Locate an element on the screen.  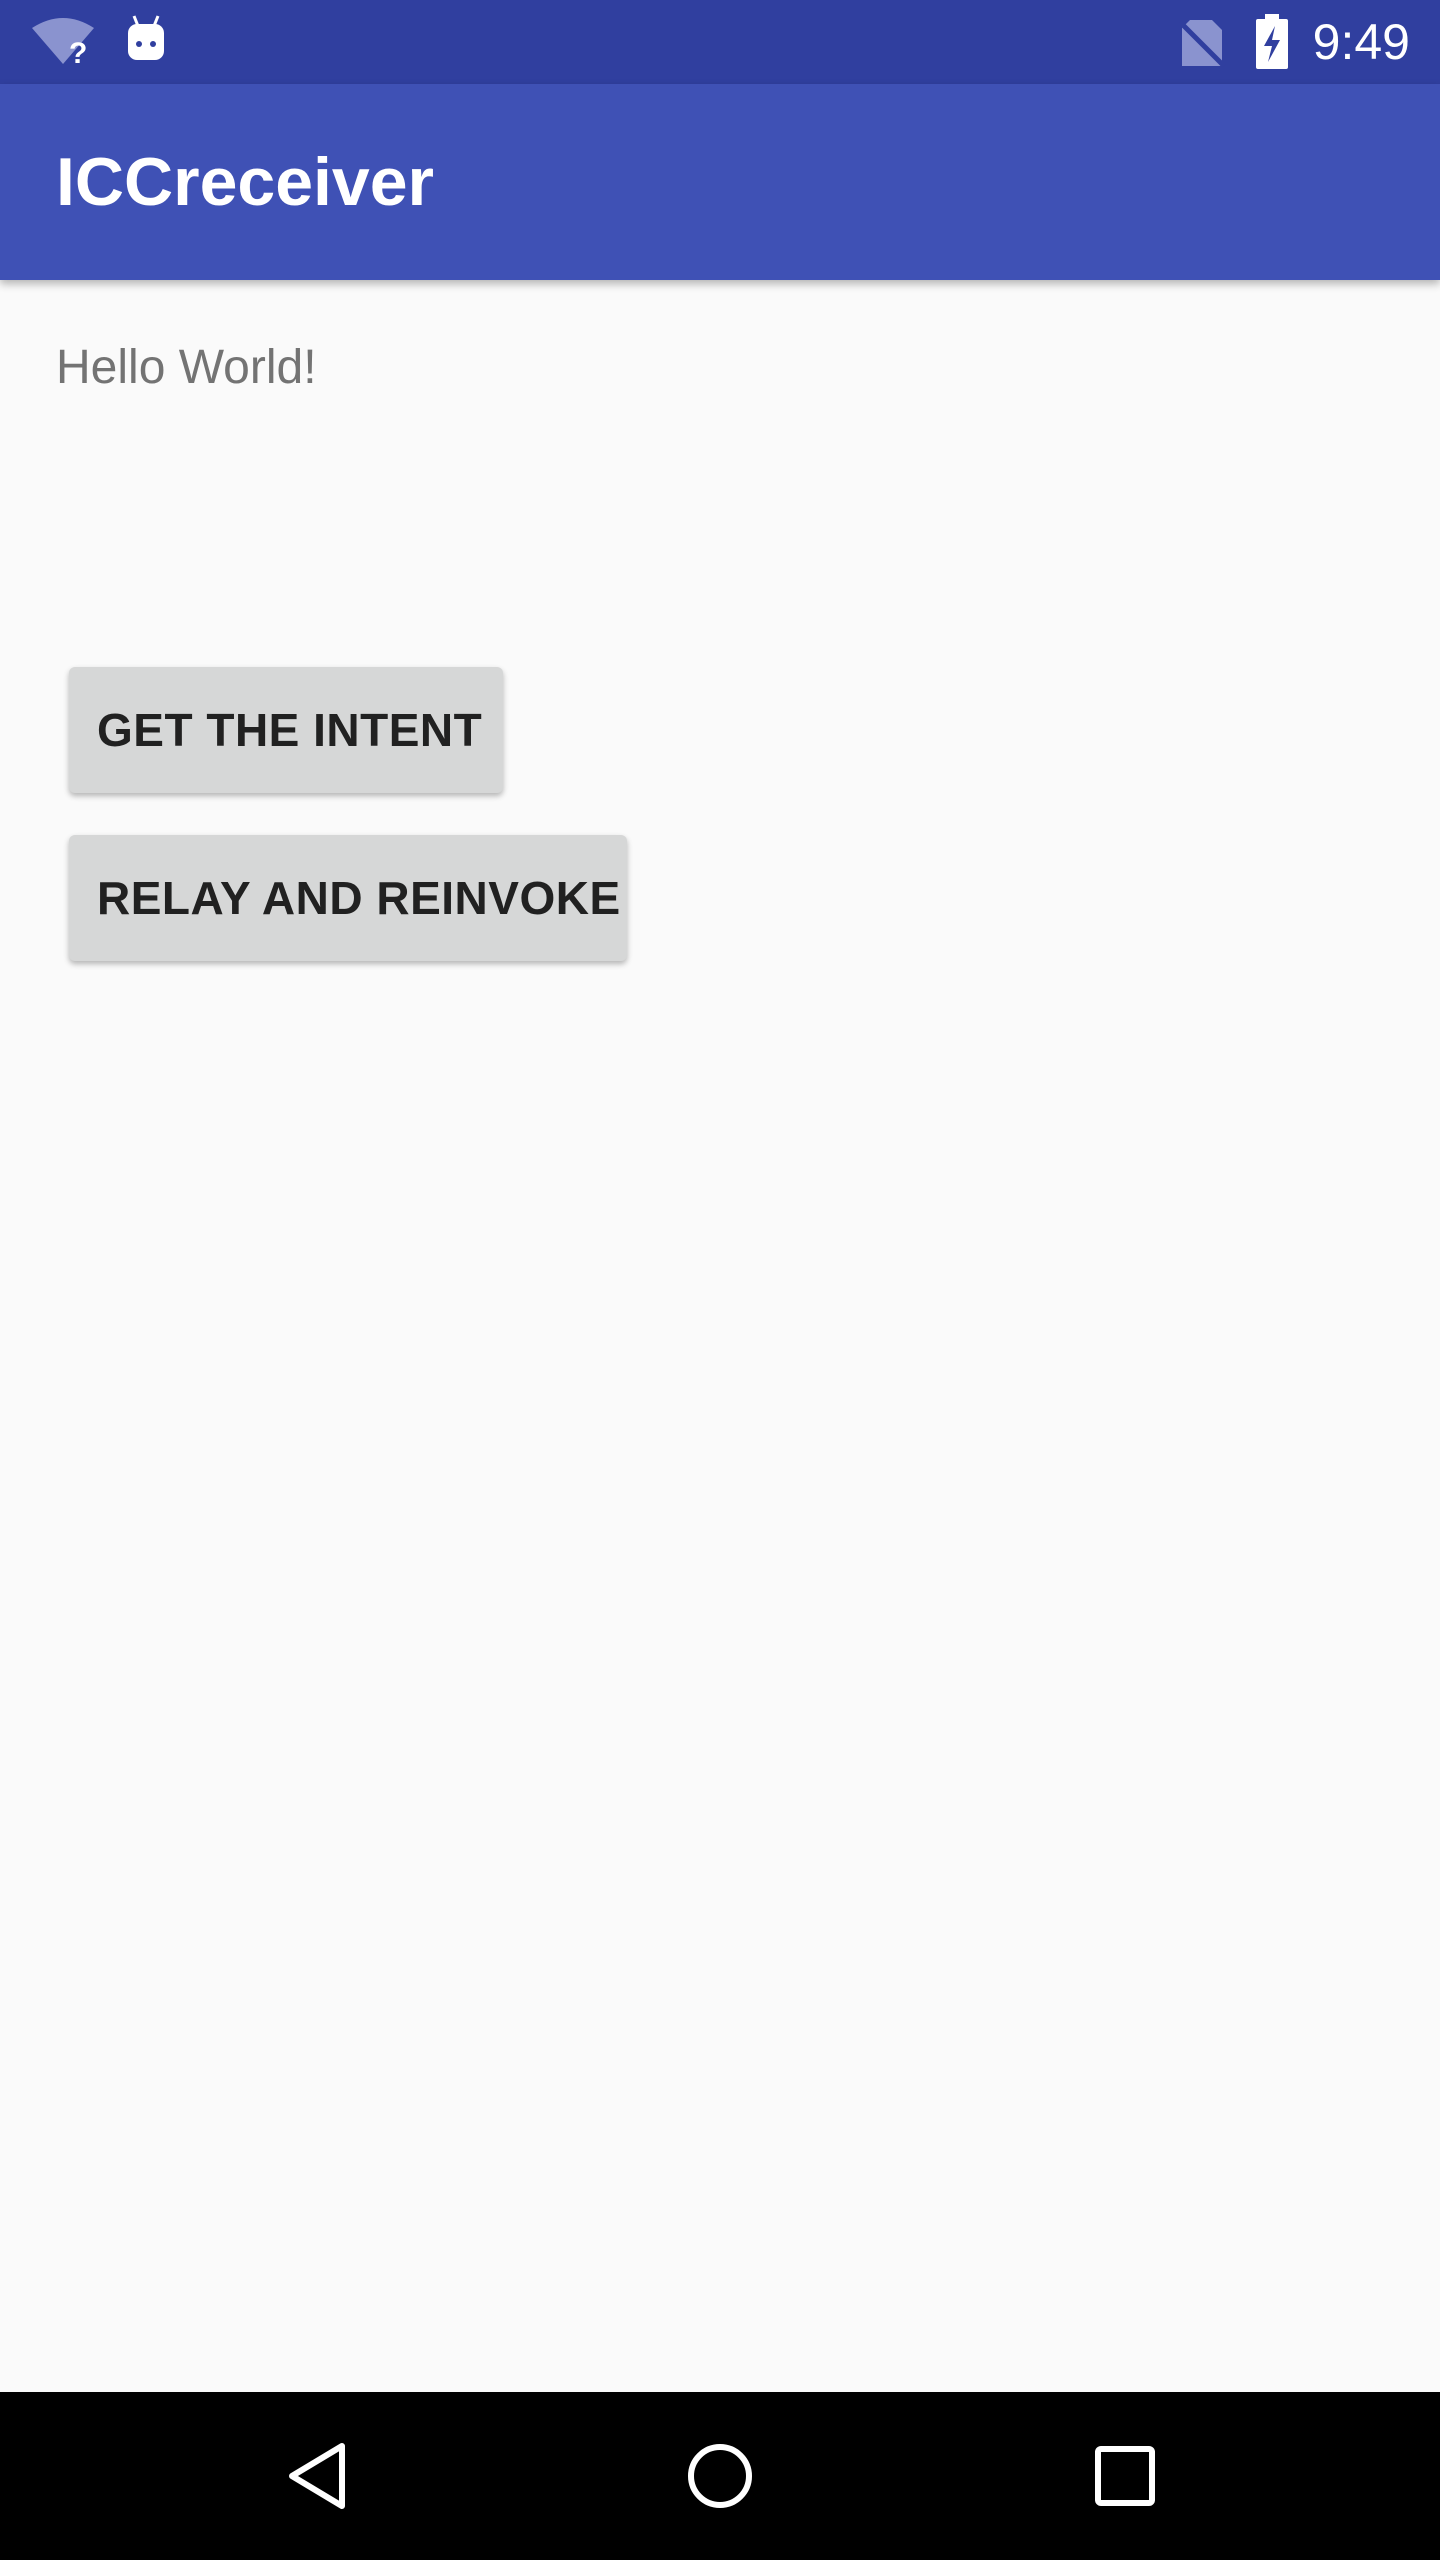
battery-charging-icon is located at coordinates (1272, 41).